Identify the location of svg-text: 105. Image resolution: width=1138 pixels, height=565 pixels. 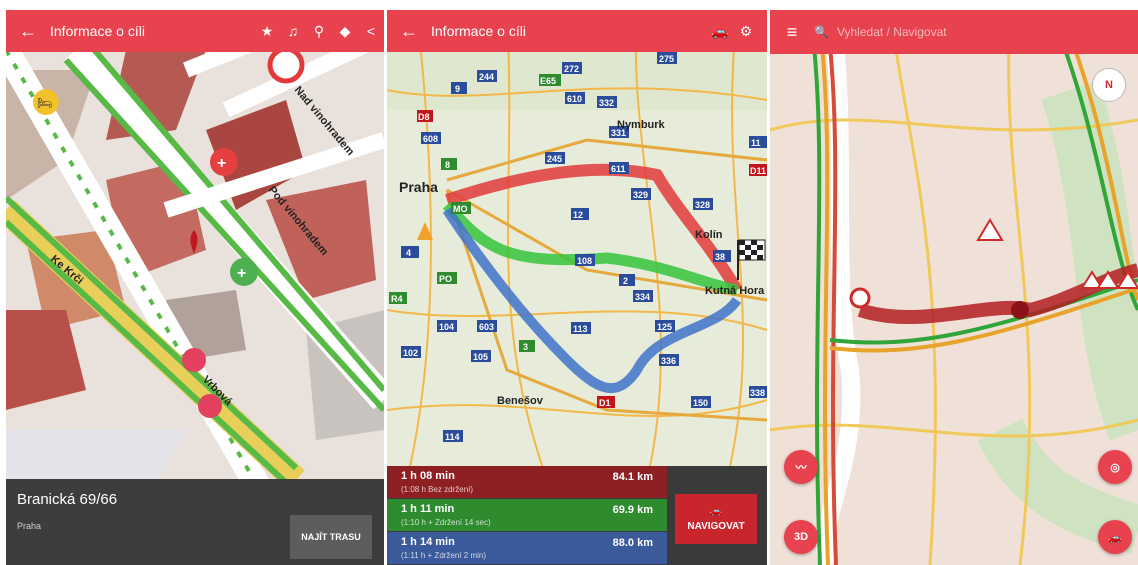
(480, 357).